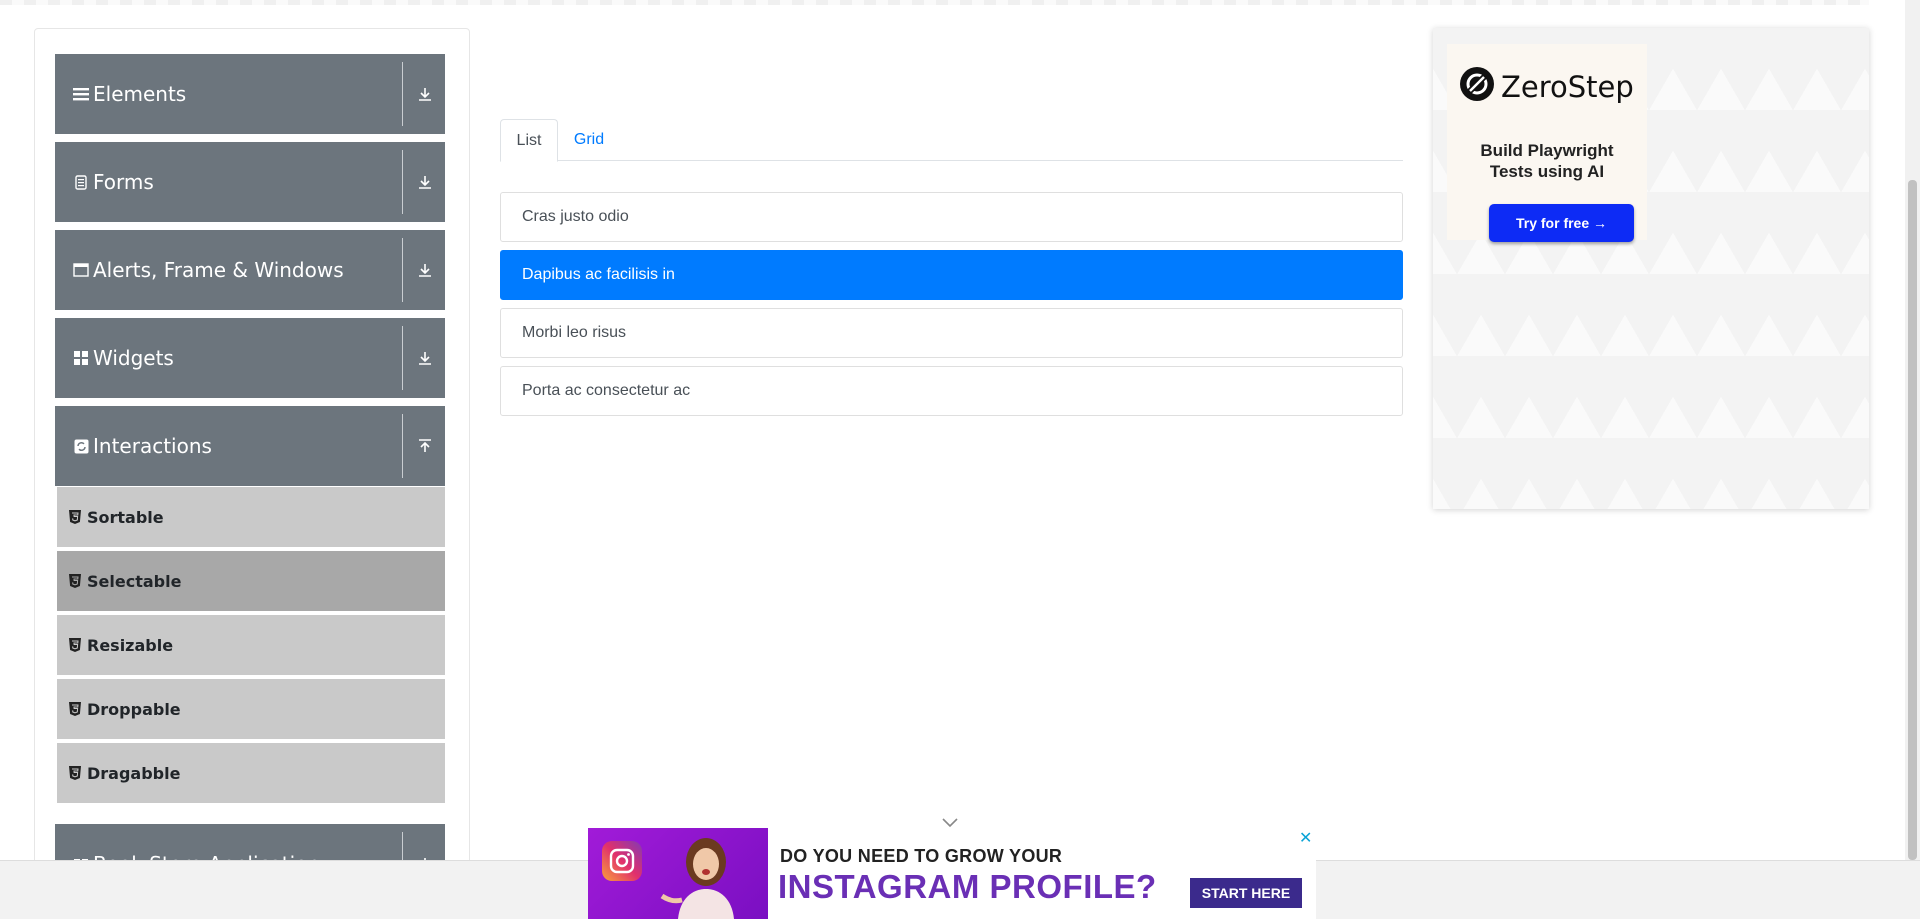  Describe the element at coordinates (250, 358) in the screenshot. I see `sidebar-group-widgets: Widgets` at that location.